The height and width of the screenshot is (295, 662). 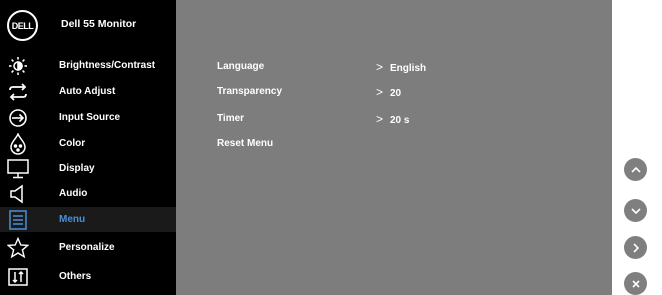 I want to click on sidebar-item-menu: Menu, so click(x=88, y=219).